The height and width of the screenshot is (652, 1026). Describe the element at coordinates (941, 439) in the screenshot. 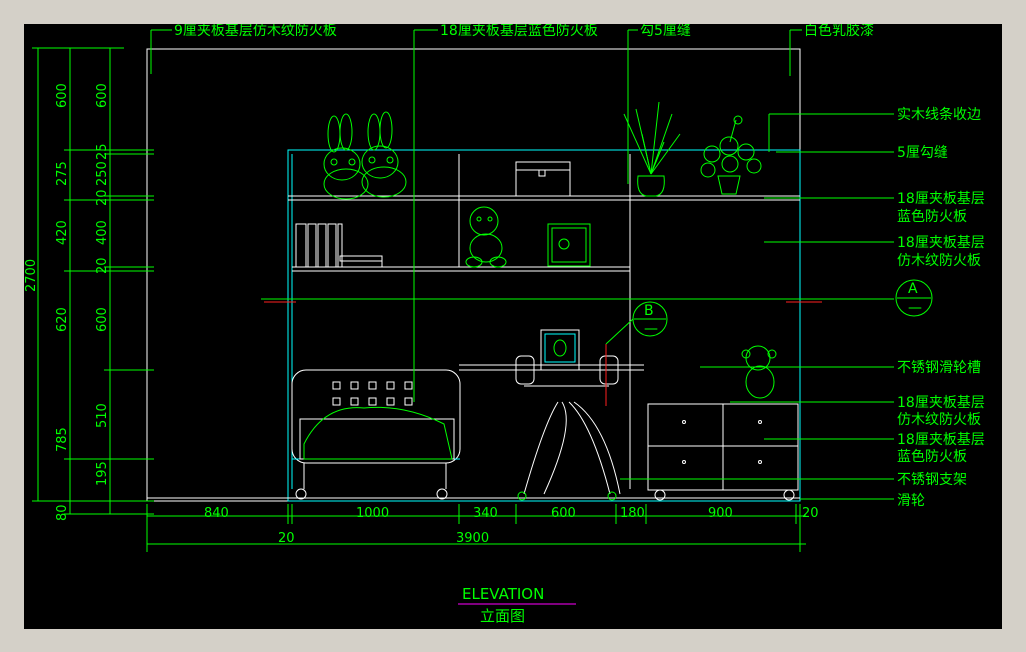

I see `label-right-7a: 18厘夹板基层` at that location.